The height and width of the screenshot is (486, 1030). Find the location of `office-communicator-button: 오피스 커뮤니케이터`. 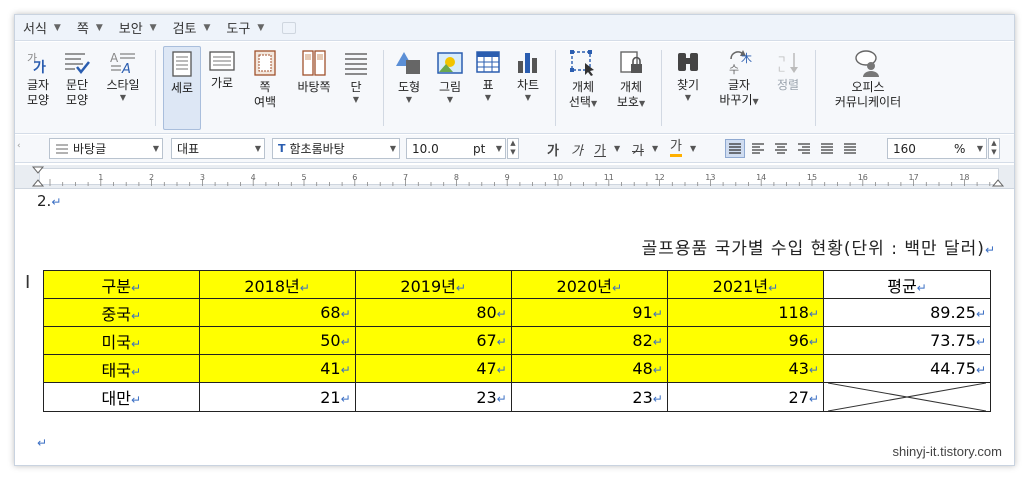

office-communicator-button: 오피스 커뮤니케이터 is located at coordinates (868, 88).